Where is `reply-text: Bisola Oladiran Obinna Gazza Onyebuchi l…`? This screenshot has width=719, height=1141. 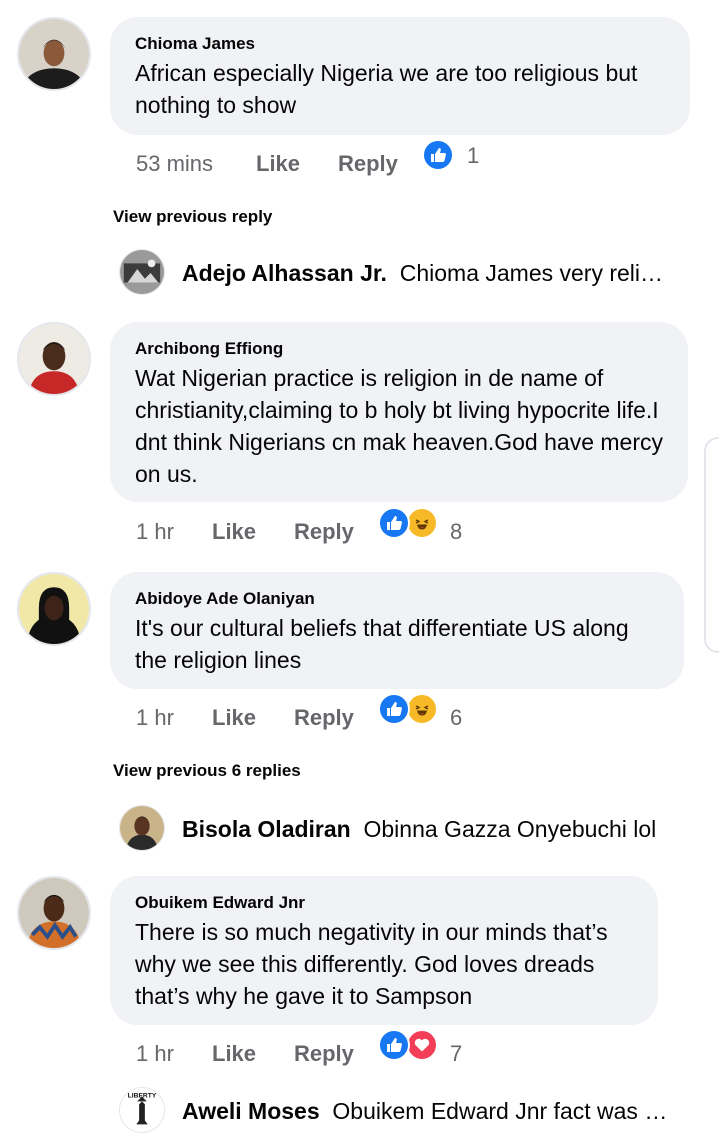 reply-text: Bisola Oladiran Obinna Gazza Onyebuchi l… is located at coordinates (427, 829).